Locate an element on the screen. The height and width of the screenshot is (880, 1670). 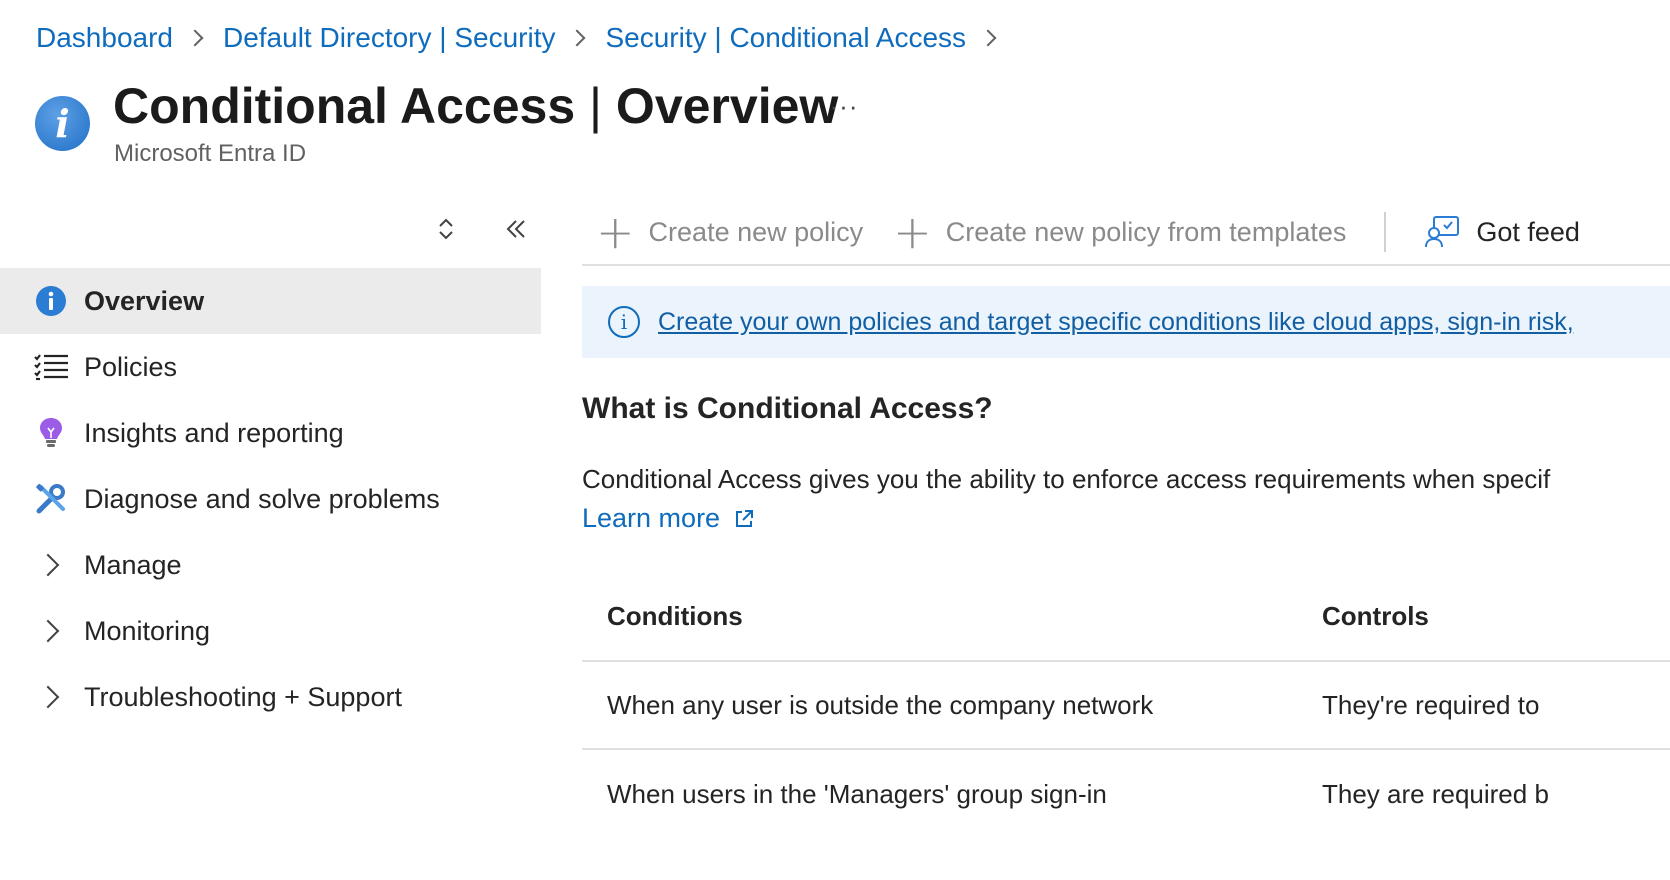
sidebar-item-label: Troubleshooting + Support is located at coordinates (243, 696).